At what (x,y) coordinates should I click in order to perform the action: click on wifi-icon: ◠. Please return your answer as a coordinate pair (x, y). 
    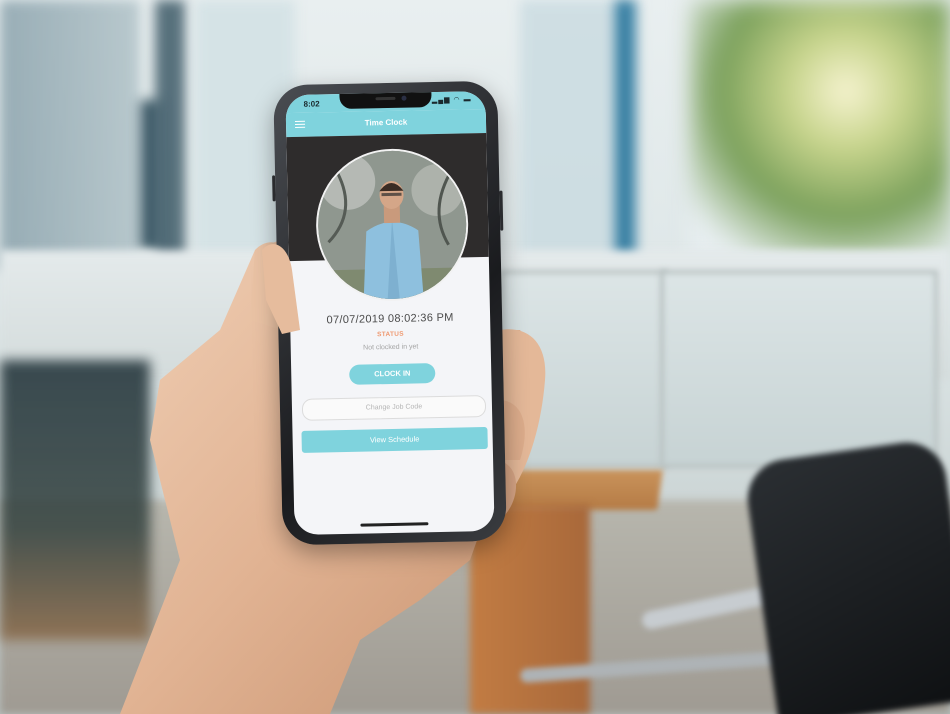
    Looking at the image, I should click on (457, 100).